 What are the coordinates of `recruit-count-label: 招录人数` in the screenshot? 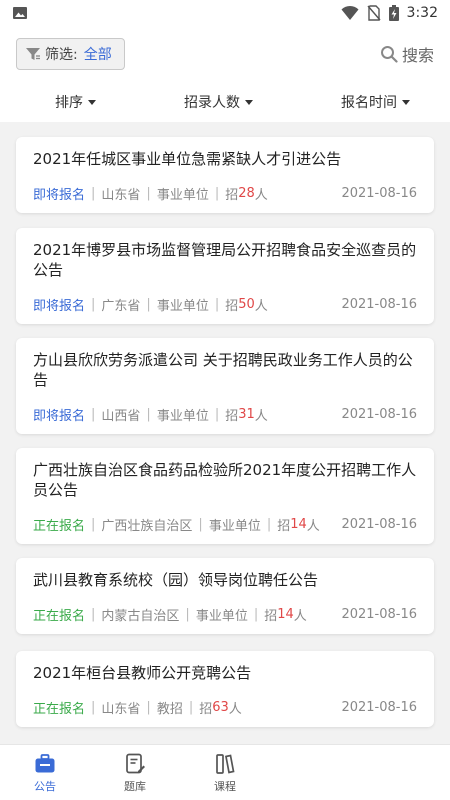 It's located at (212, 103).